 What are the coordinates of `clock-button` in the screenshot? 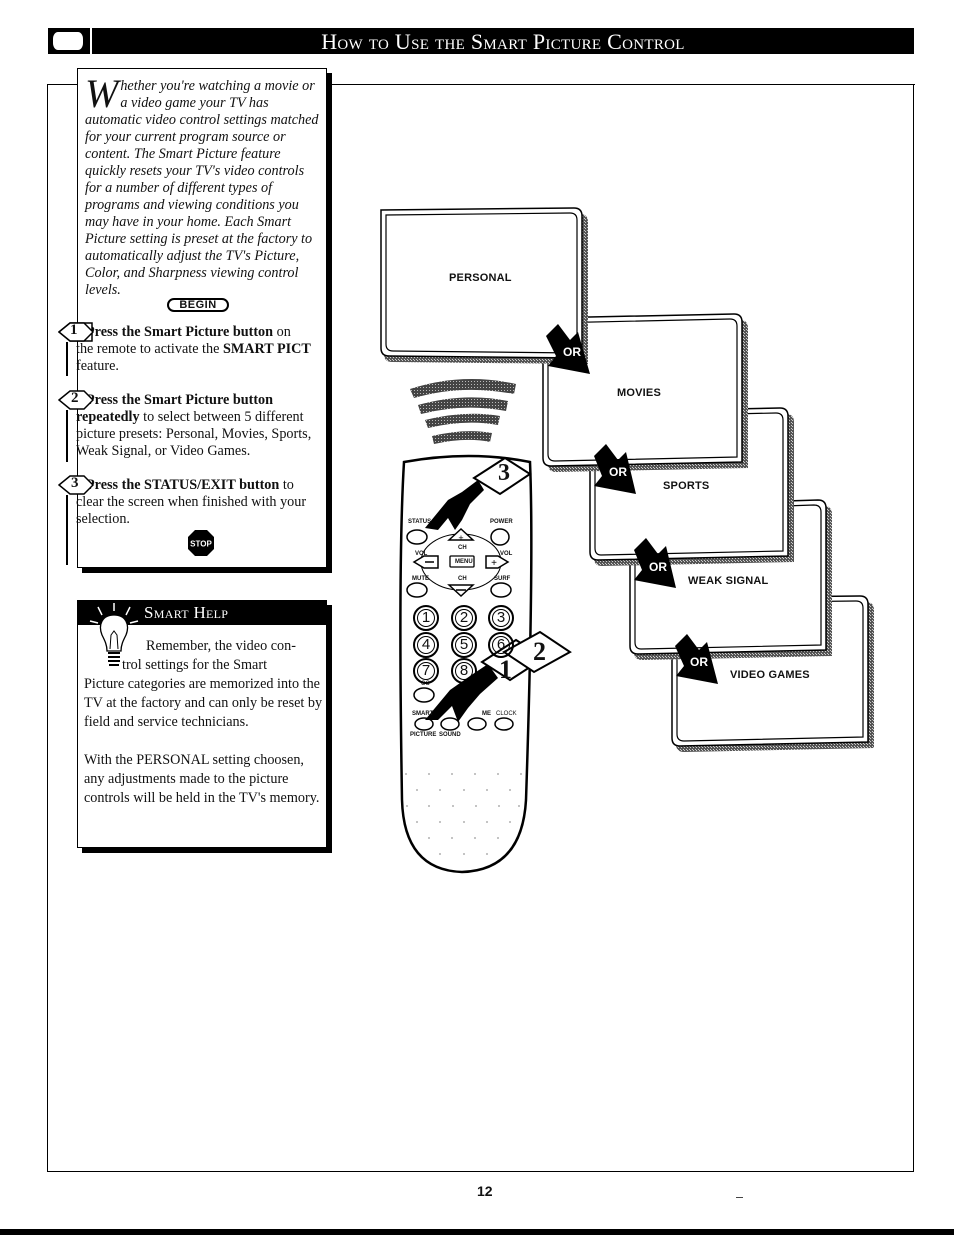 It's located at (504, 724).